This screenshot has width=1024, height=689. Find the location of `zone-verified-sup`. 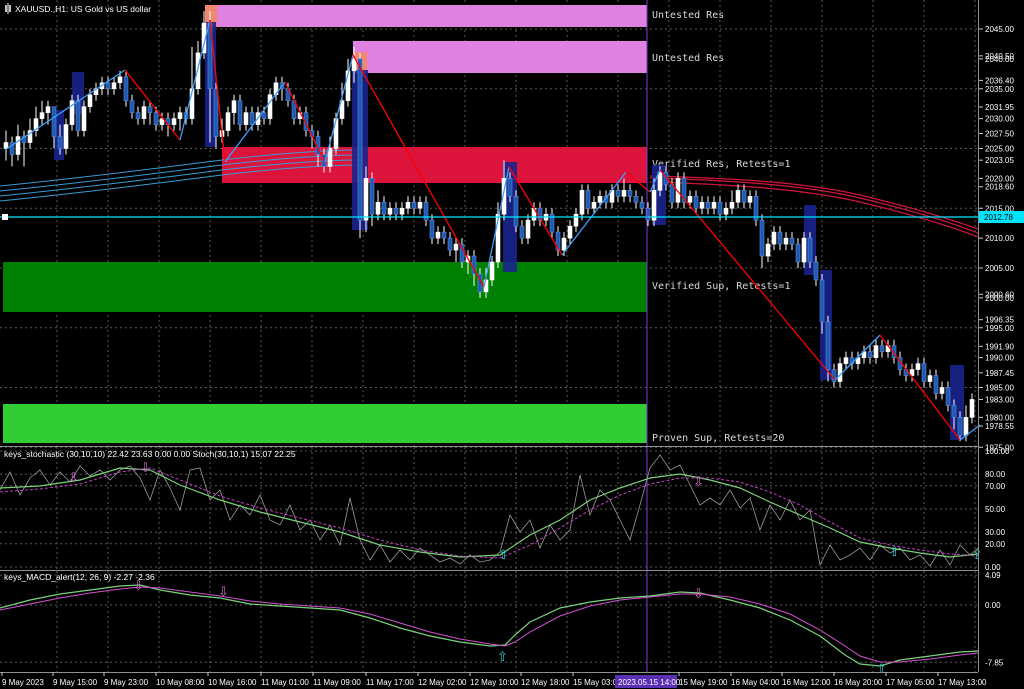

zone-verified-sup is located at coordinates (325, 287).